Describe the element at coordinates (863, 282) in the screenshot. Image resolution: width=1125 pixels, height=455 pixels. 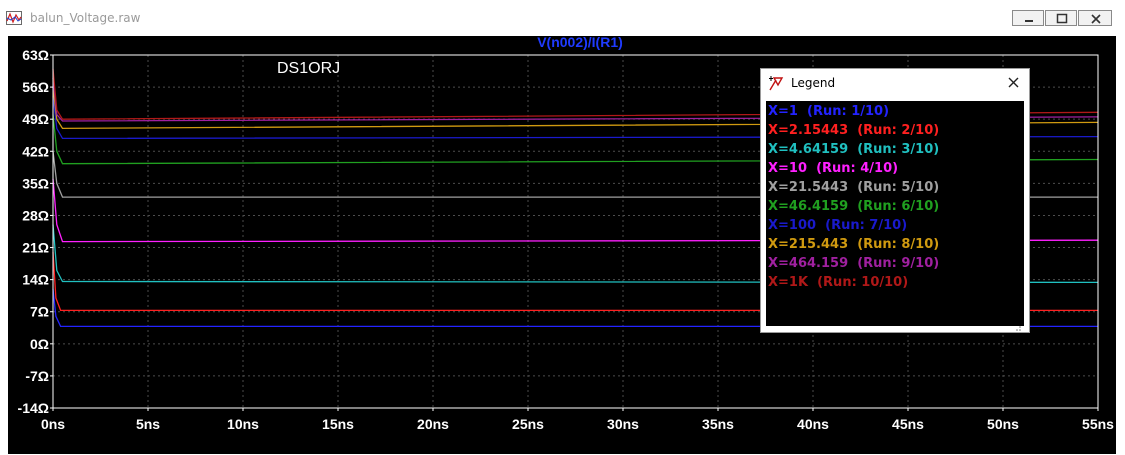
I see `legend-entry-run: (Run: 10/10)` at that location.